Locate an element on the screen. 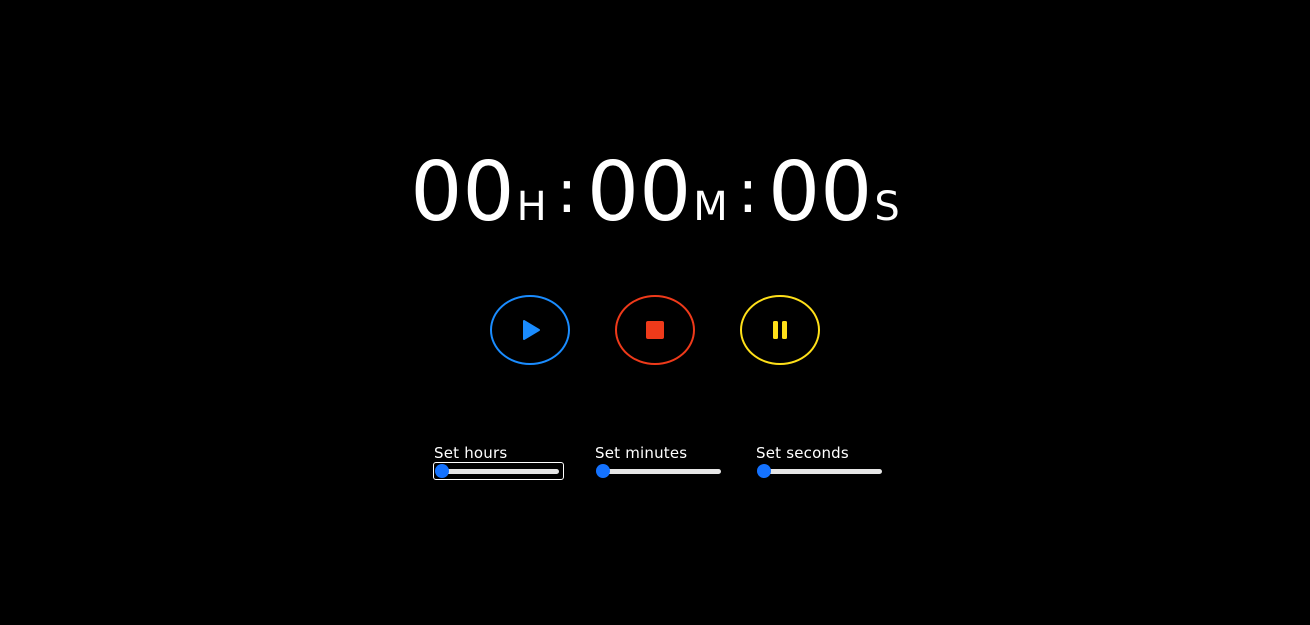  time-display: 00H:00M:00S is located at coordinates (655, 193).